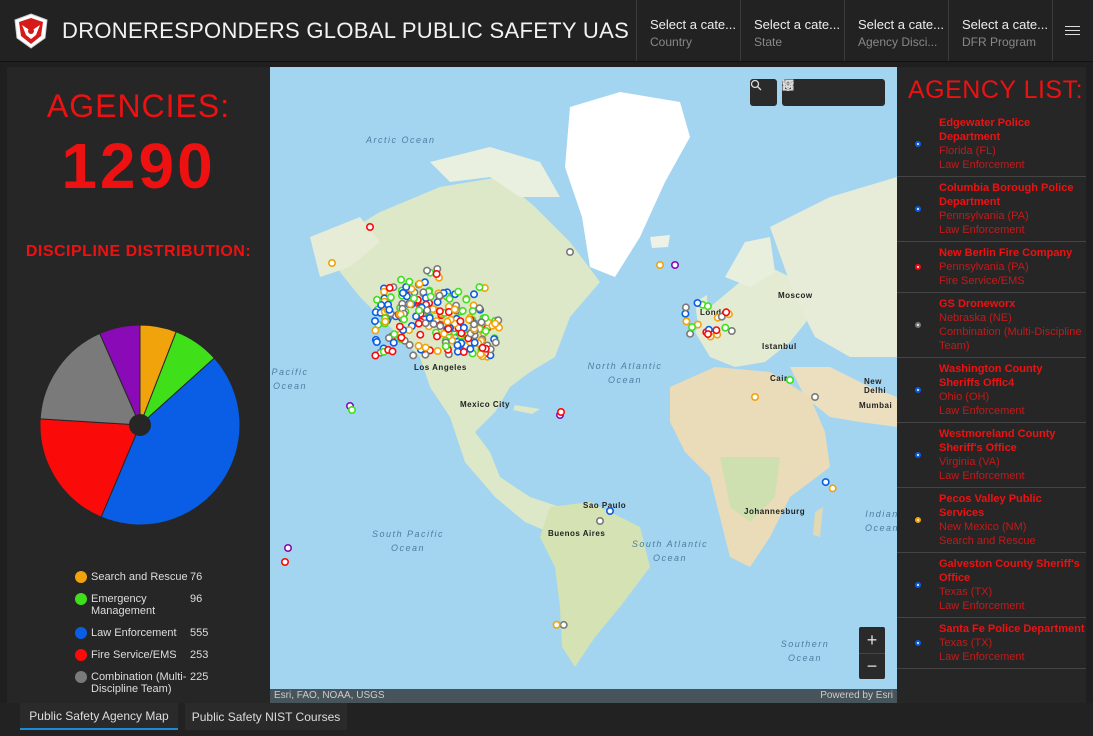  I want to click on layers-icon, so click(819, 92).